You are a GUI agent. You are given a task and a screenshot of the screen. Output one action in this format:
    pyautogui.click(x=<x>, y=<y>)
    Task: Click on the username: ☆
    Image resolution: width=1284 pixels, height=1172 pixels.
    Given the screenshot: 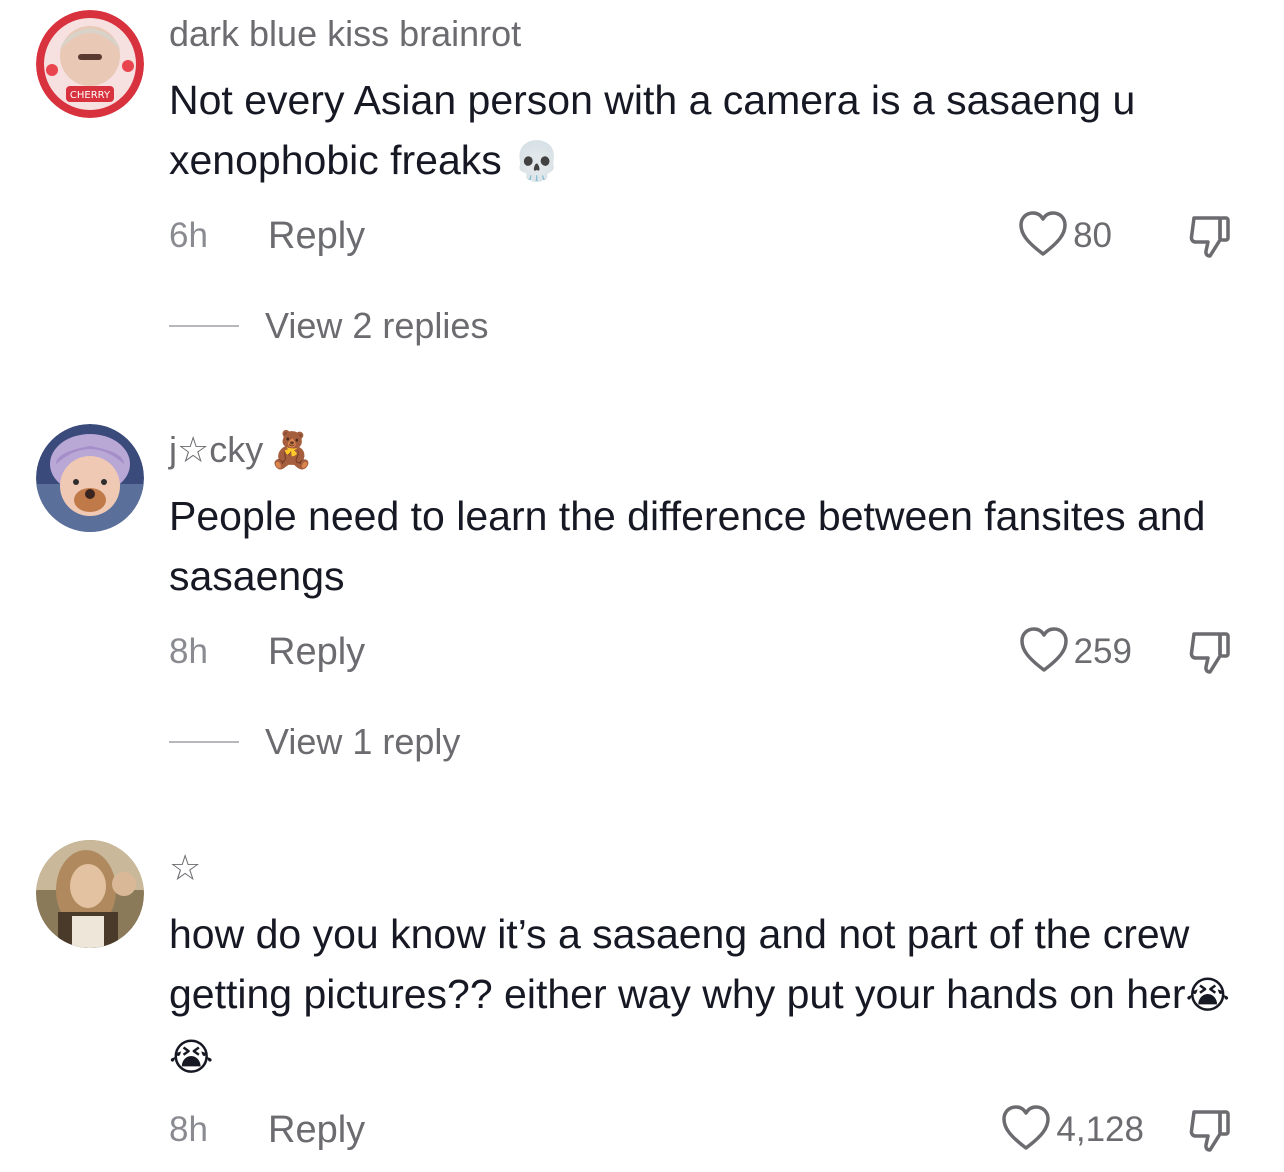 What is the action you would take?
    pyautogui.click(x=185, y=868)
    